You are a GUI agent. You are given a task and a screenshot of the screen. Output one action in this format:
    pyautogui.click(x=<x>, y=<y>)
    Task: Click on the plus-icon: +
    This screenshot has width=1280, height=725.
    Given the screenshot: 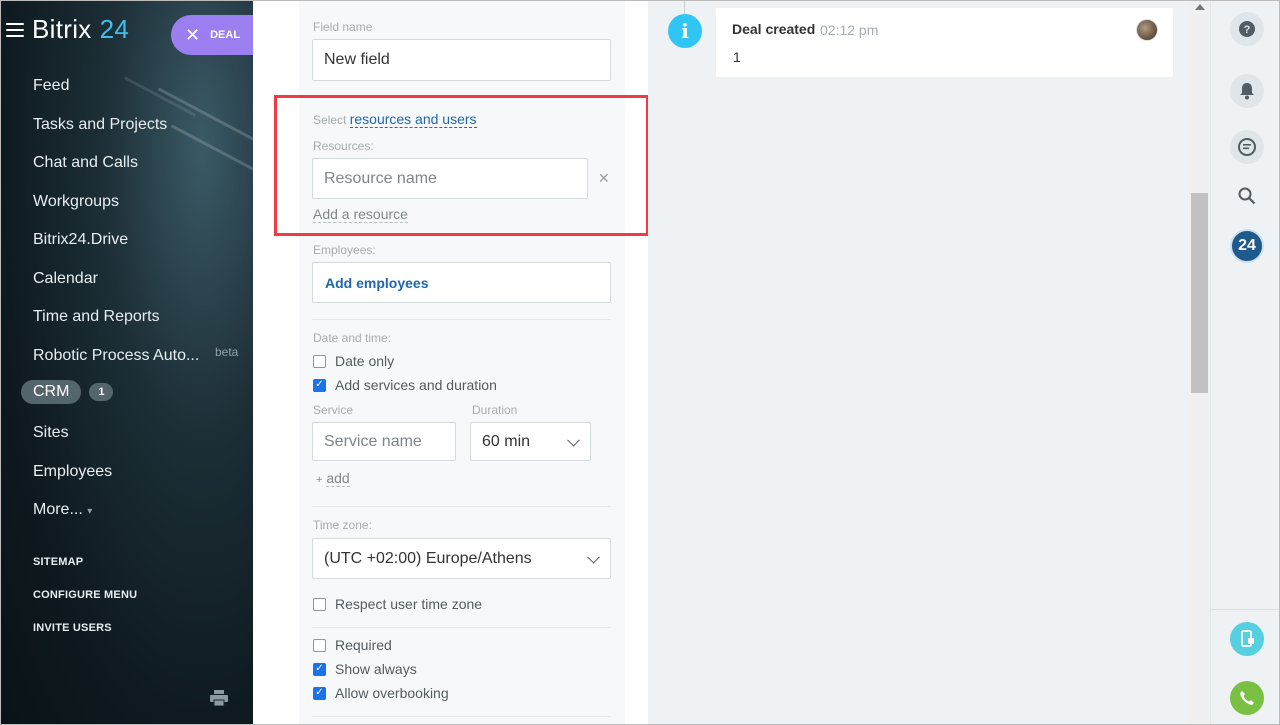 What is the action you would take?
    pyautogui.click(x=319, y=480)
    